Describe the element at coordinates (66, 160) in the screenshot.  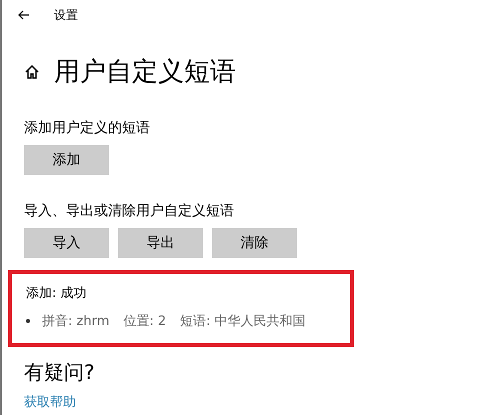
I see `action-button: 添加` at that location.